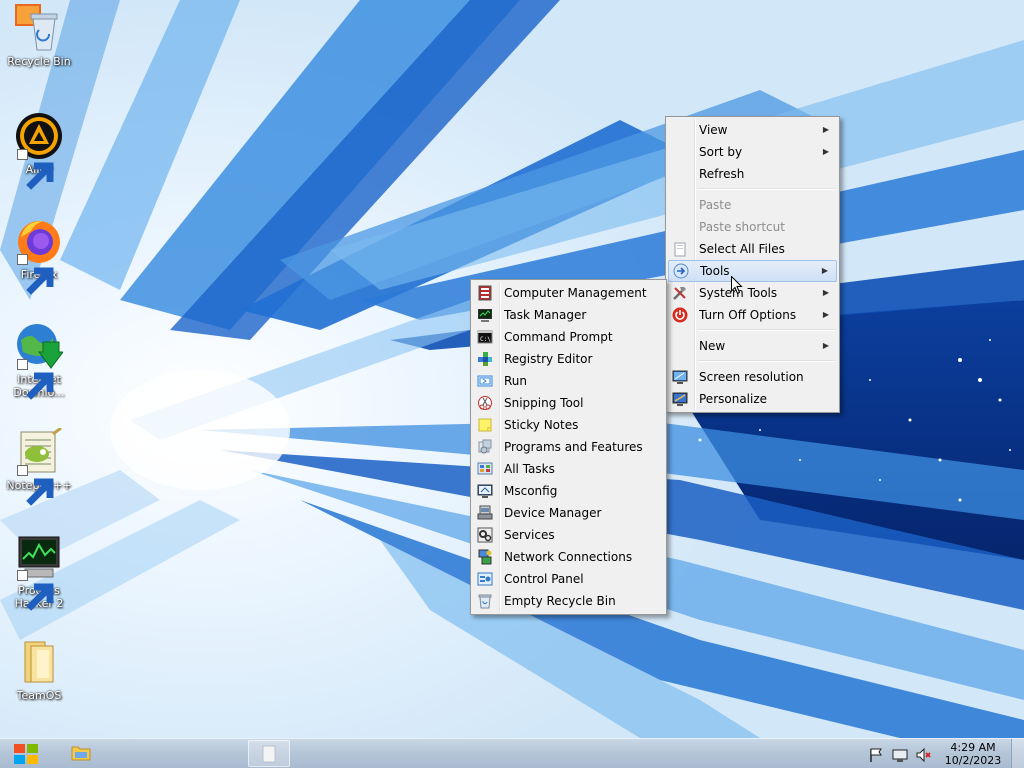 This screenshot has height=768, width=1024. I want to click on file-explorer-icon, so click(81, 753).